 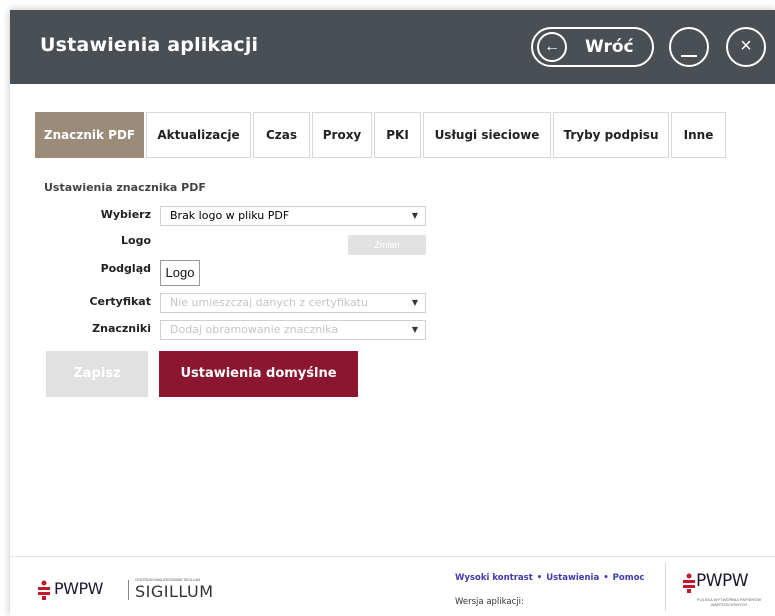 What do you see at coordinates (293, 216) in the screenshot?
I see `logo-source-select: Brak logo w pliku PDF ▼` at bounding box center [293, 216].